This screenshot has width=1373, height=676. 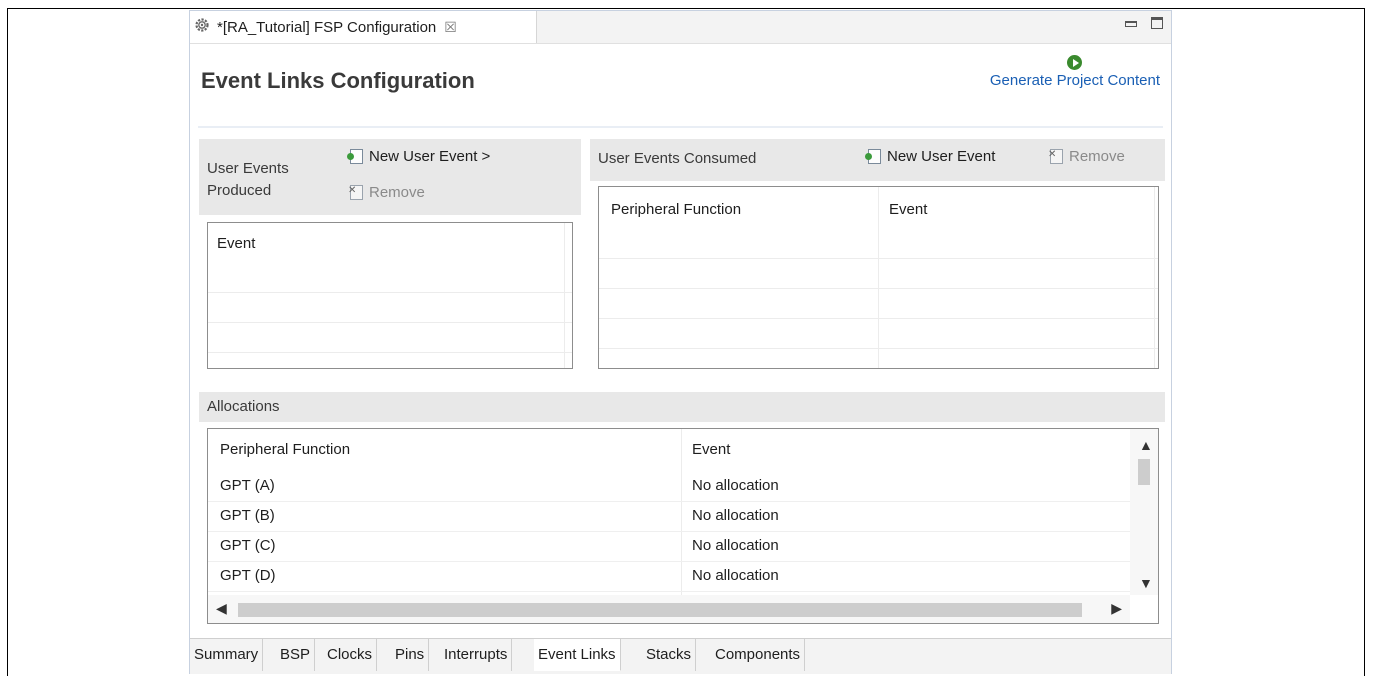 What do you see at coordinates (1146, 583) in the screenshot?
I see `scroll-down-icon: ▼` at bounding box center [1146, 583].